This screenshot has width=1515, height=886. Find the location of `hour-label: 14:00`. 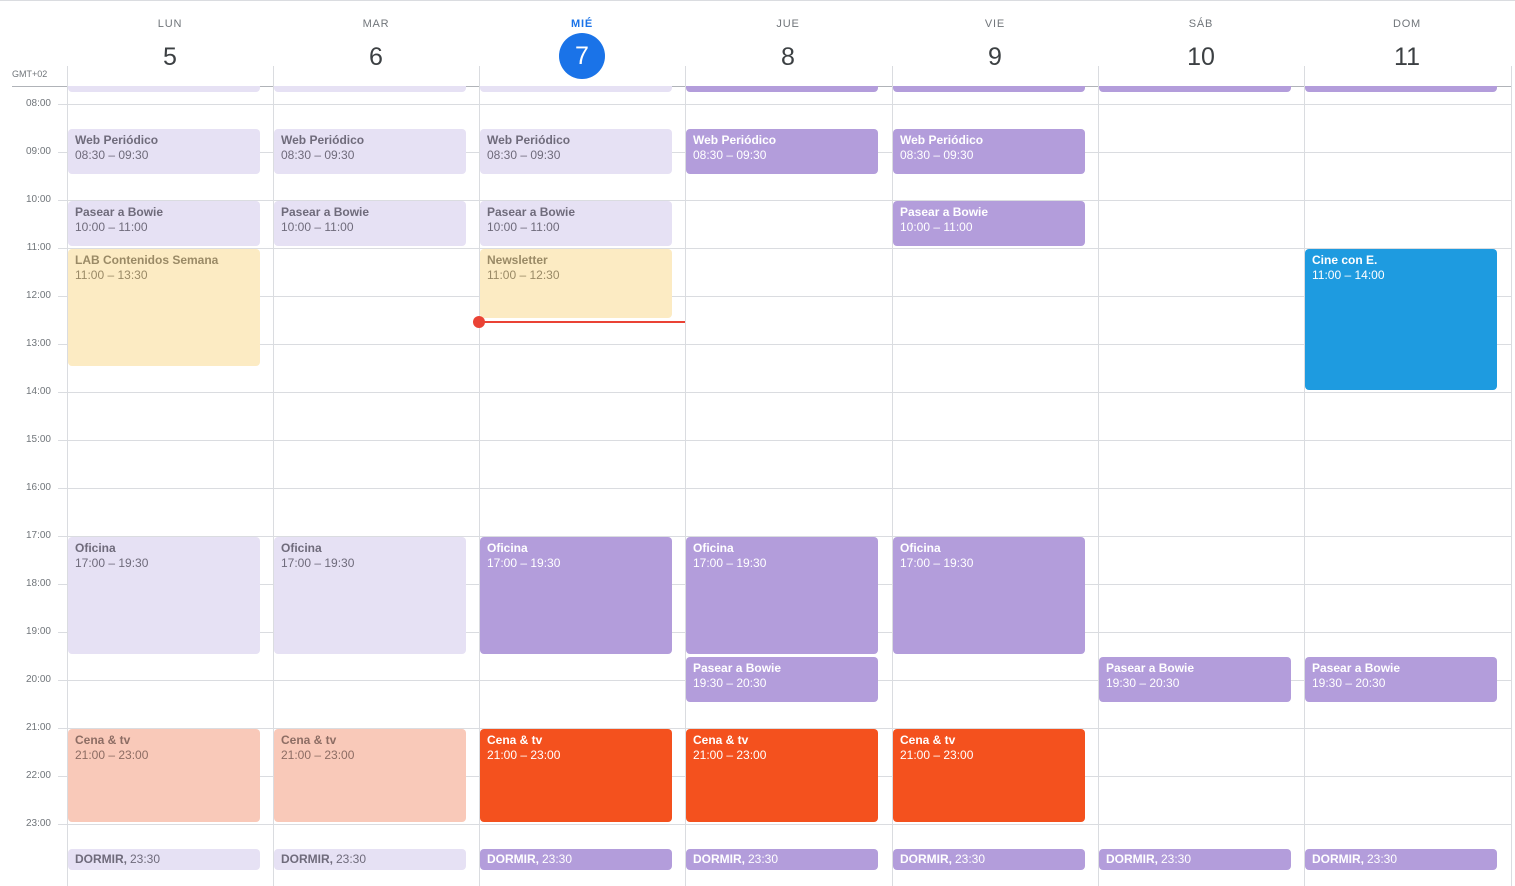

hour-label: 14:00 is located at coordinates (38, 391).